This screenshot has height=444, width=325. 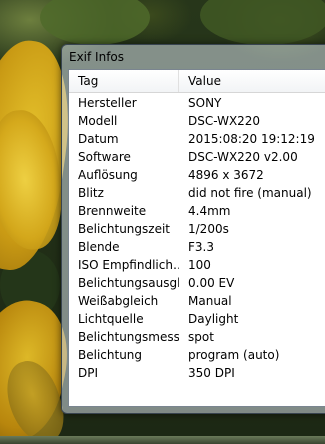 What do you see at coordinates (211, 283) in the screenshot?
I see `row-value: 0.00 EV` at bounding box center [211, 283].